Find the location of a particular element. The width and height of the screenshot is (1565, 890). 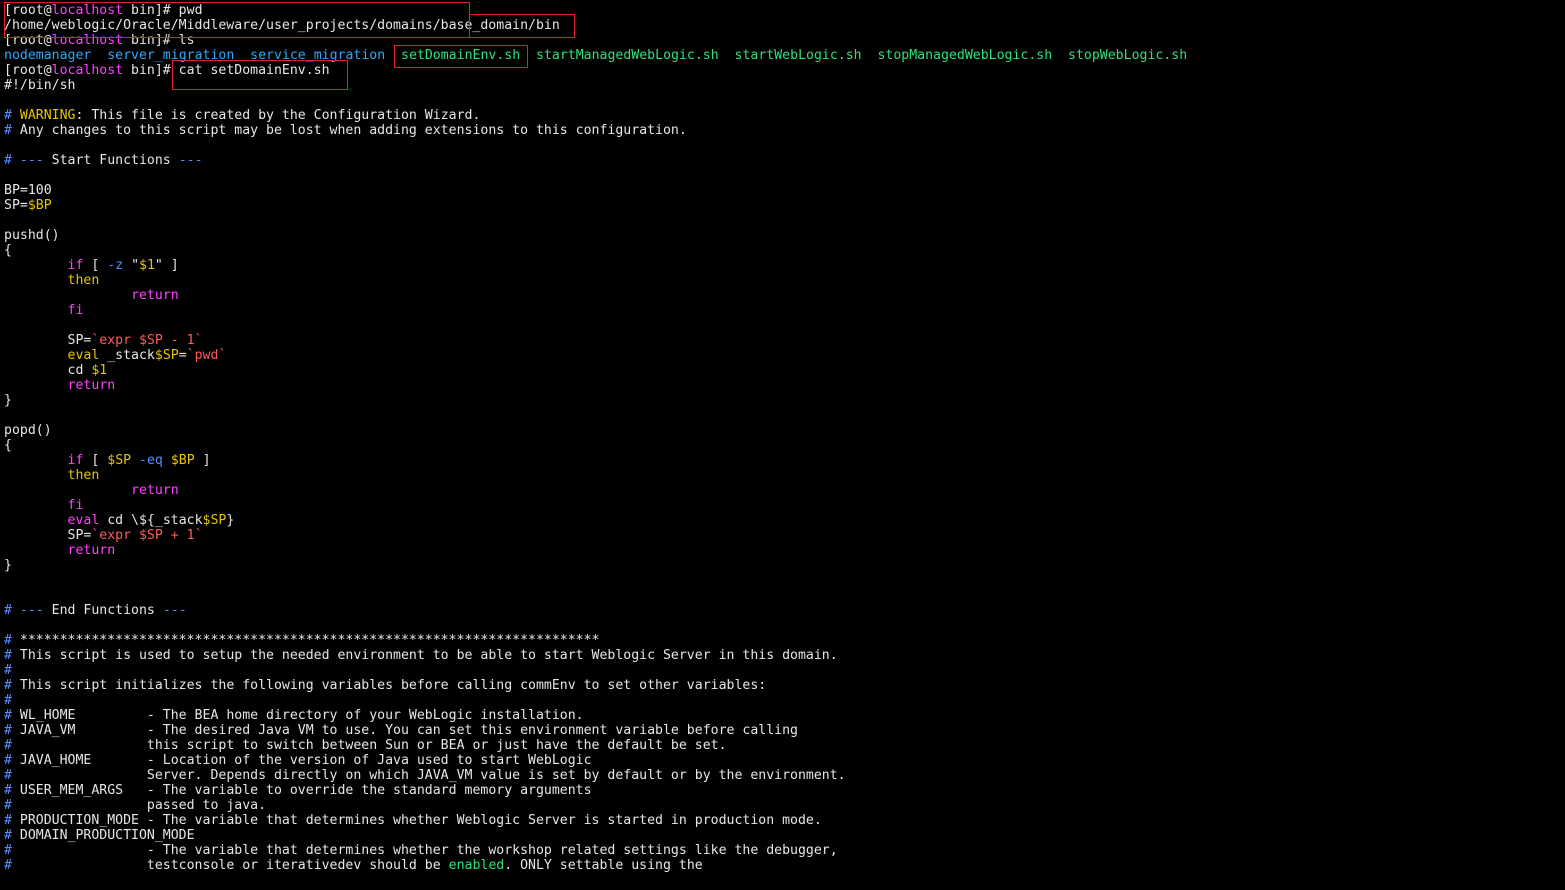

terminal-line: # is located at coordinates (783, 700).